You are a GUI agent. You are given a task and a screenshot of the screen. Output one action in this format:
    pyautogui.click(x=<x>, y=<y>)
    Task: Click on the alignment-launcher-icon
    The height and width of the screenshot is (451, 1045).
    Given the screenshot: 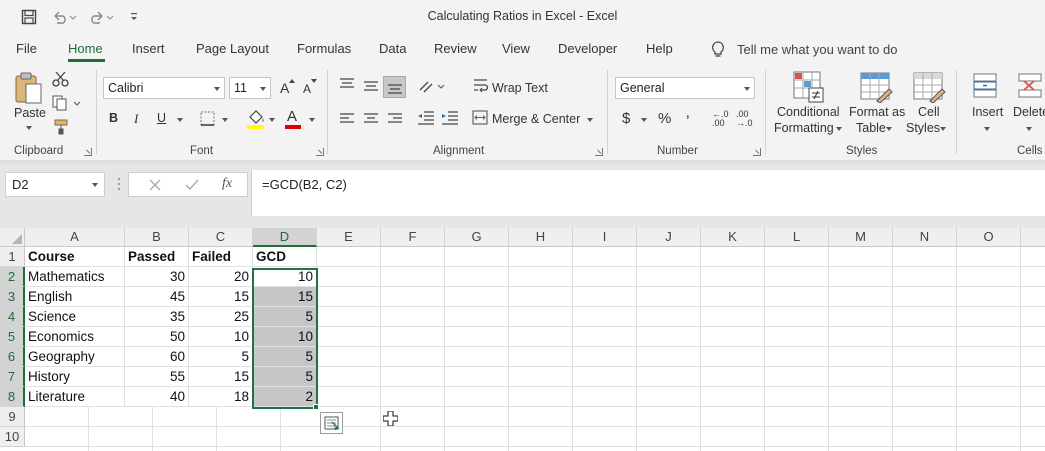 What is the action you would take?
    pyautogui.click(x=599, y=152)
    